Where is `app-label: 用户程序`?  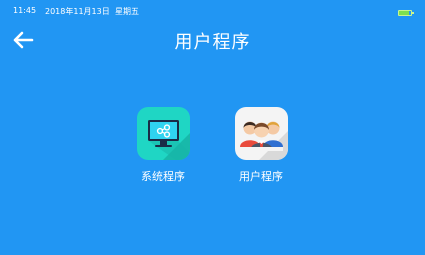 app-label: 用户程序 is located at coordinates (261, 176).